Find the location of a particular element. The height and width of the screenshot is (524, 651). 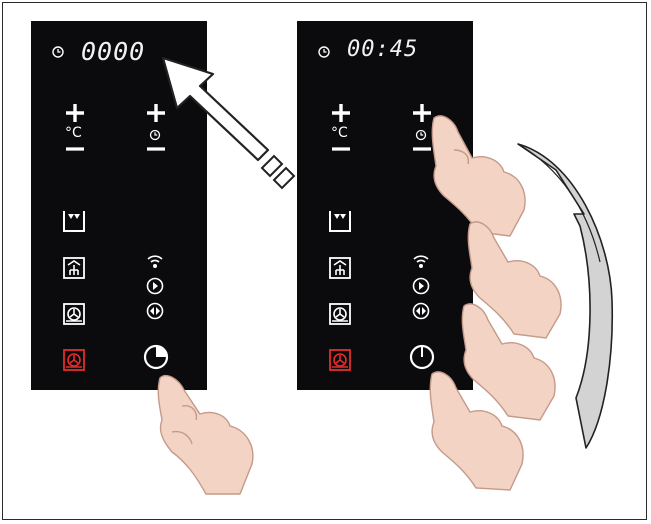

pointer-arrow-icon is located at coordinates (228, 123).